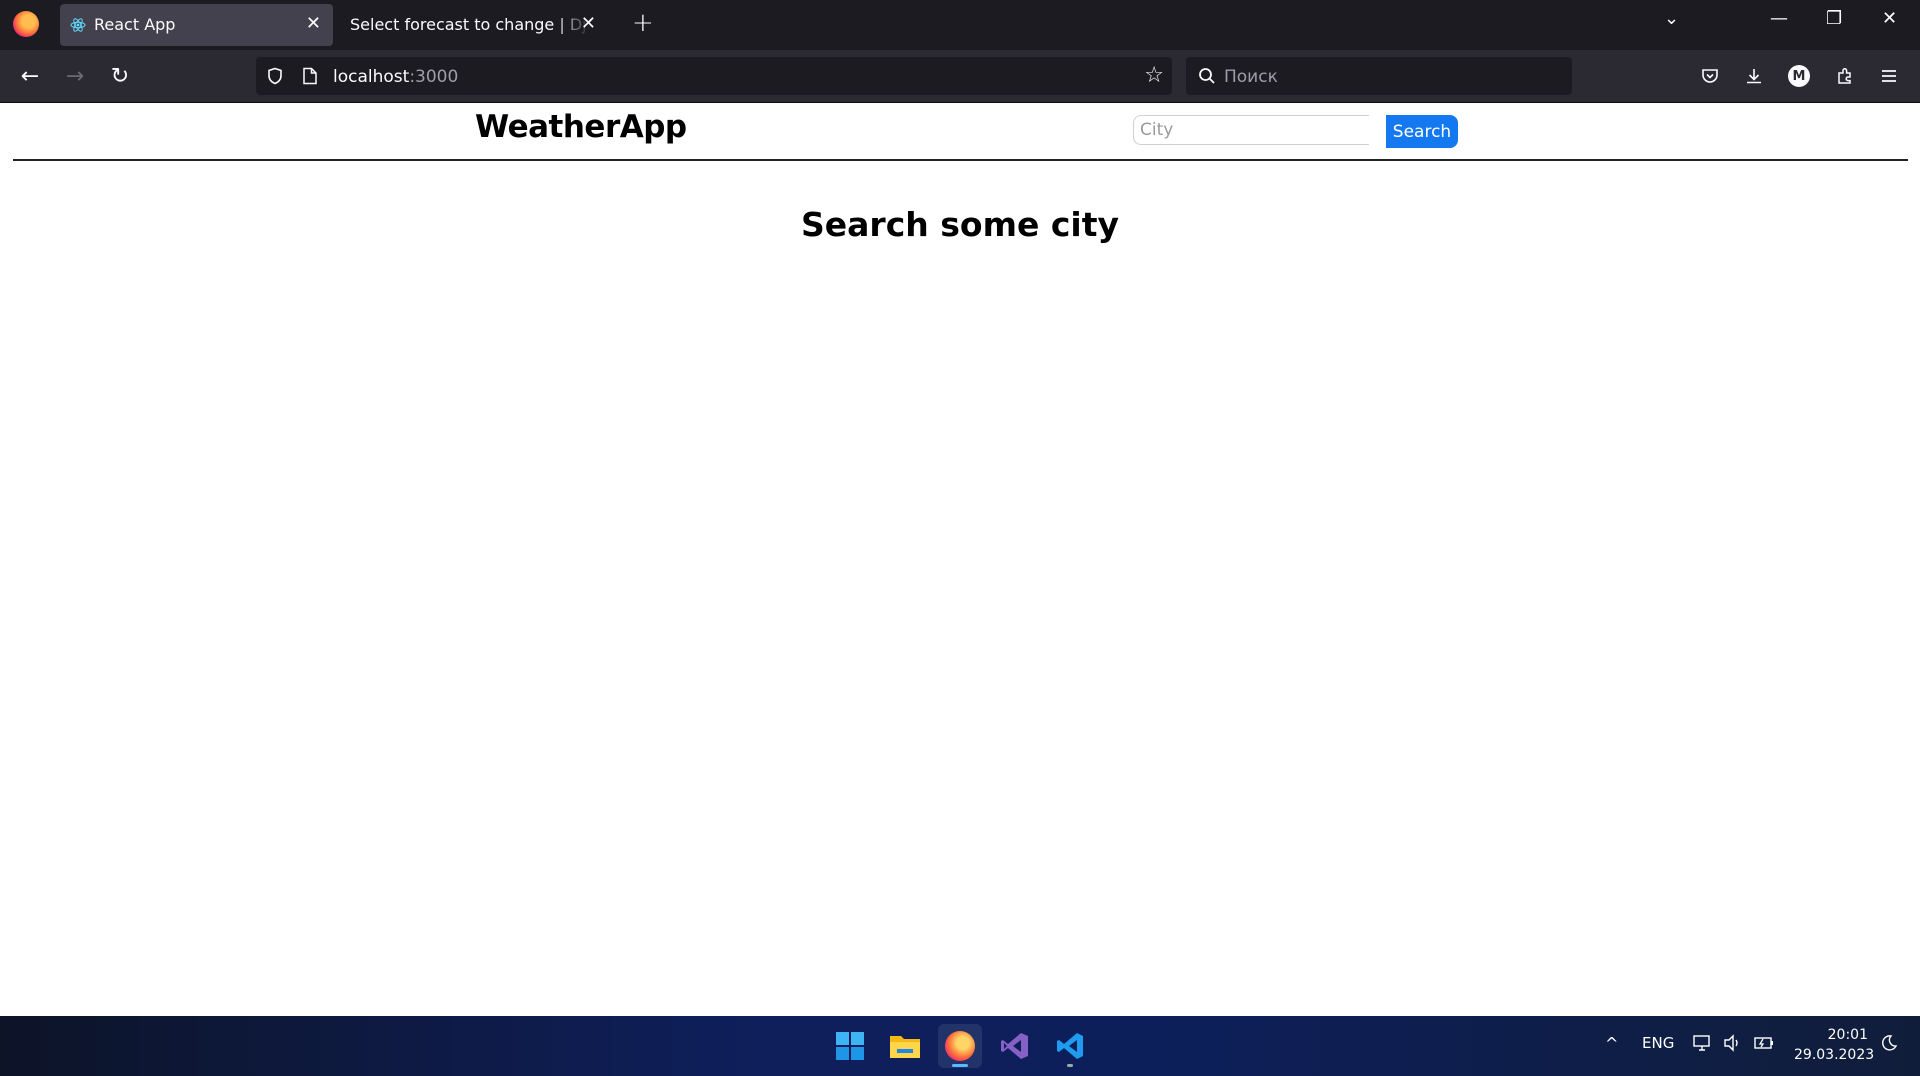 This screenshot has width=1920, height=1076. Describe the element at coordinates (1733, 1045) in the screenshot. I see `volume-icon` at that location.